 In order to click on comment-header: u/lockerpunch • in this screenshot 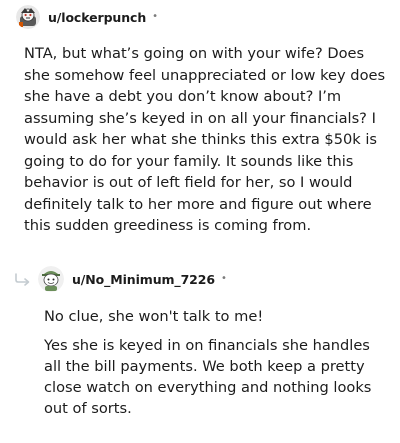, I will do `click(87, 17)`.